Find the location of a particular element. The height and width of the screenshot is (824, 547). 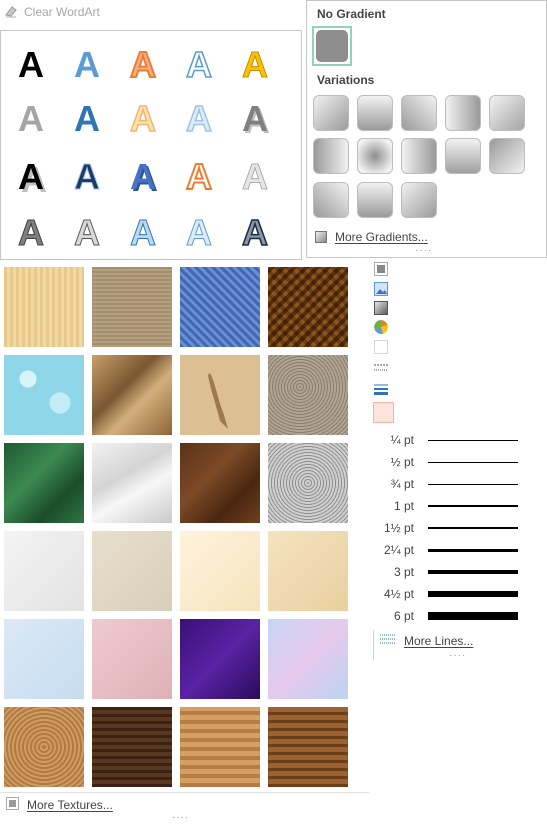

texture-newsprint is located at coordinates (44, 571).